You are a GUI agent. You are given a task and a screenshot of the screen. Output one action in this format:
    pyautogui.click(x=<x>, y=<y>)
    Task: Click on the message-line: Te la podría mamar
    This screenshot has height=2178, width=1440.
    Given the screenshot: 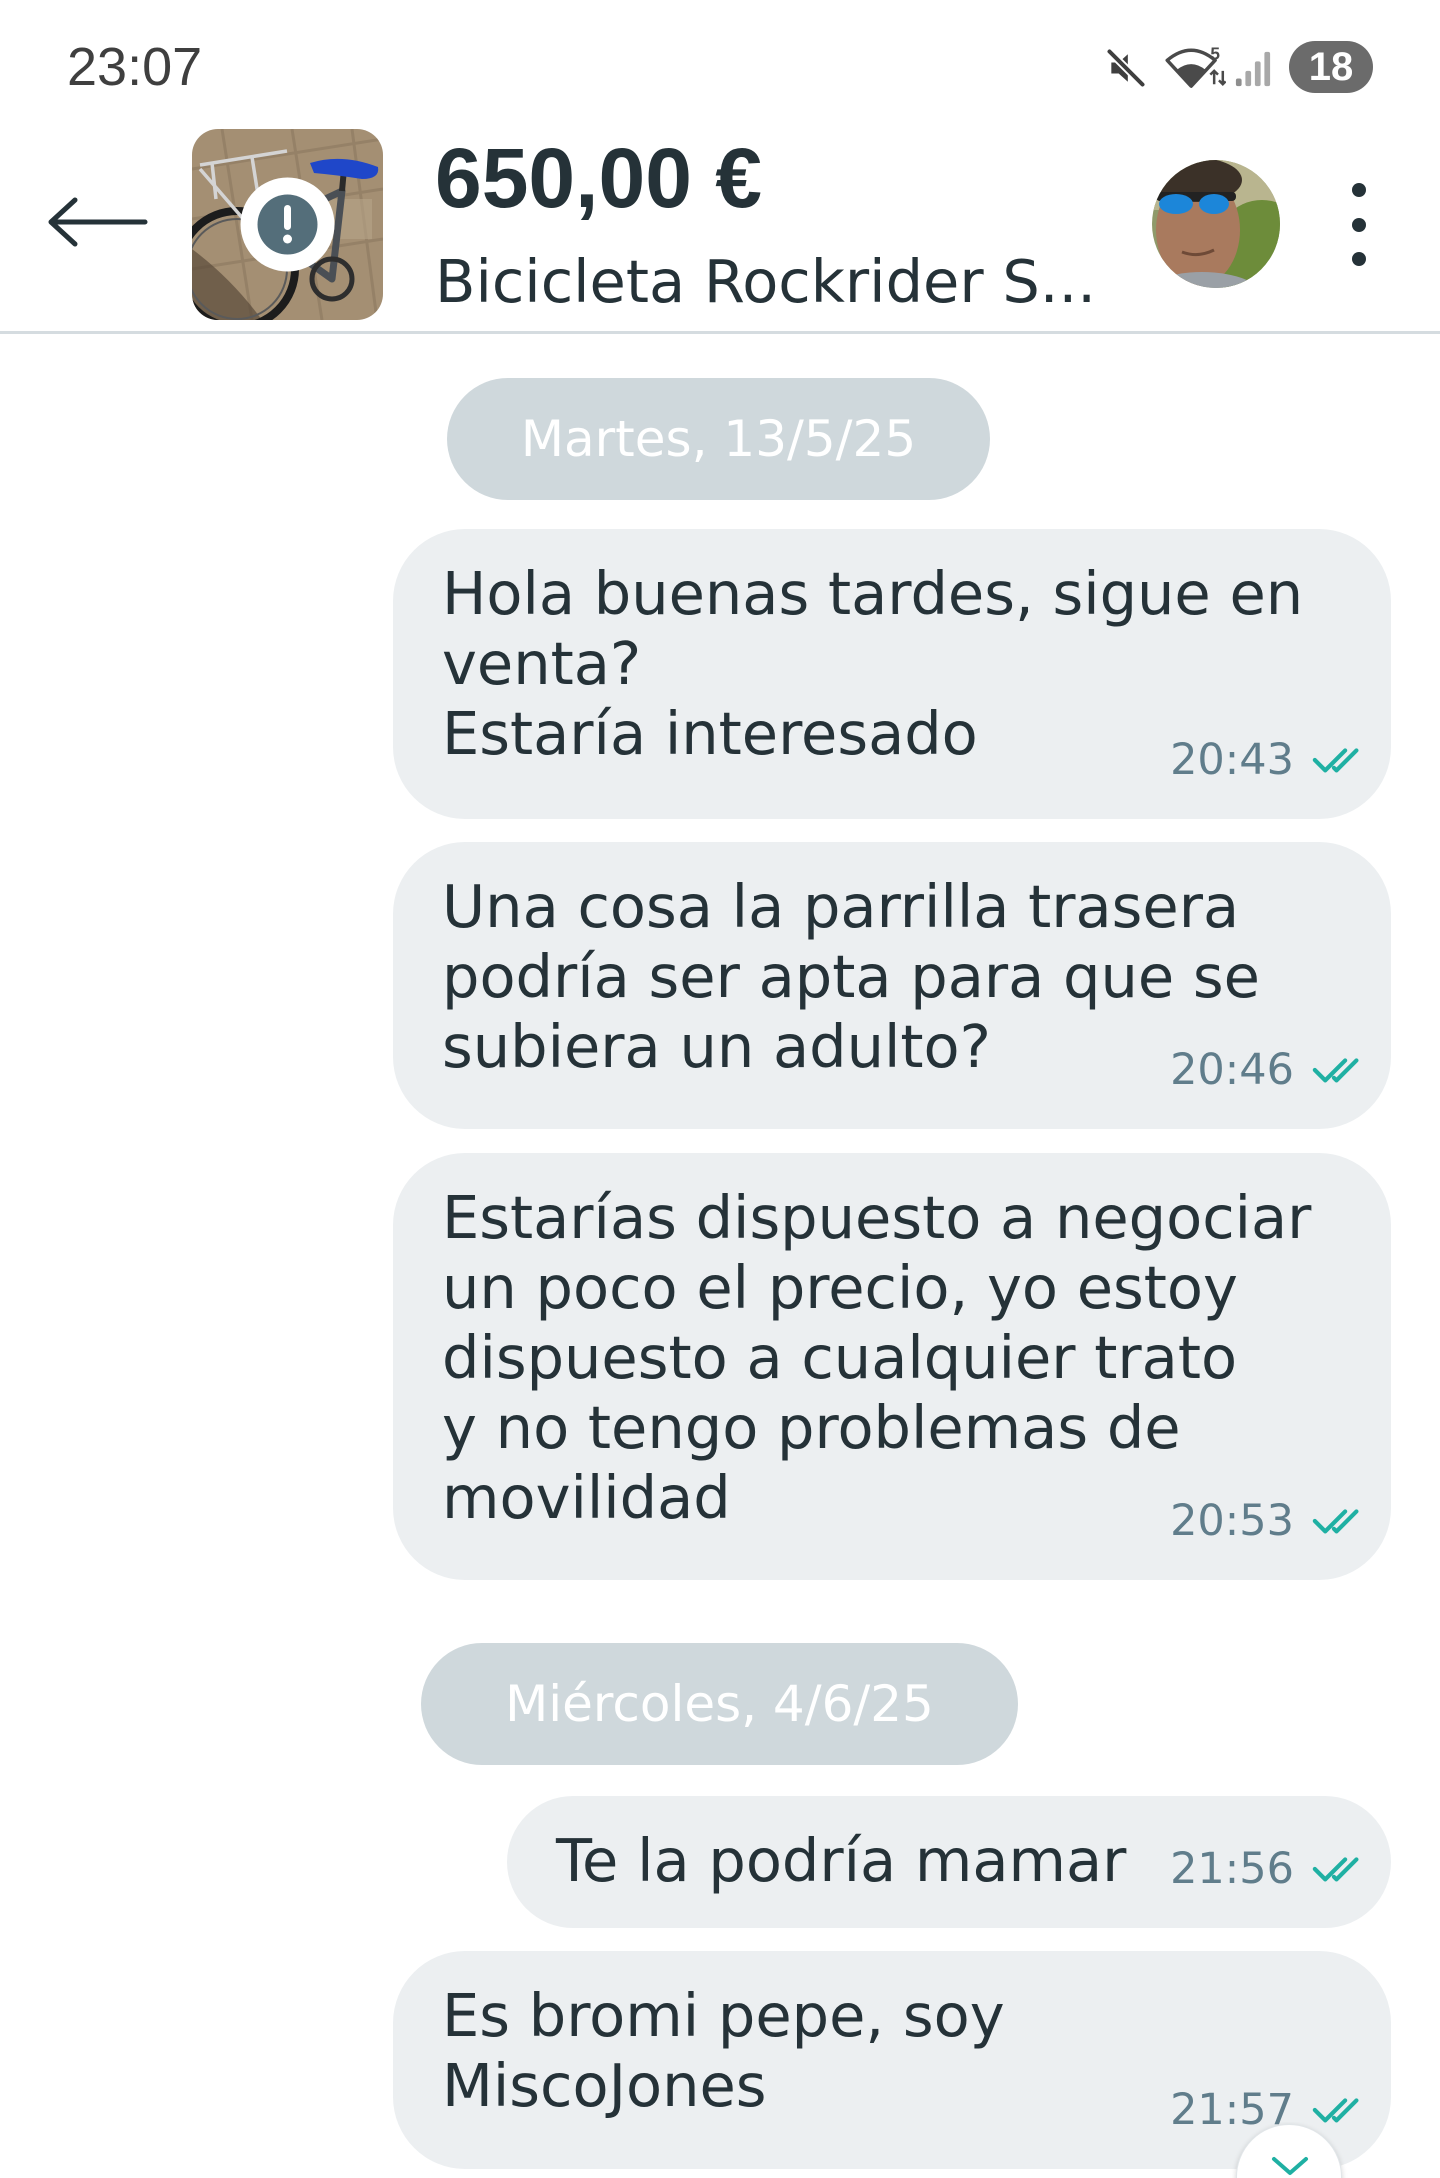 What is the action you would take?
    pyautogui.click(x=841, y=1860)
    